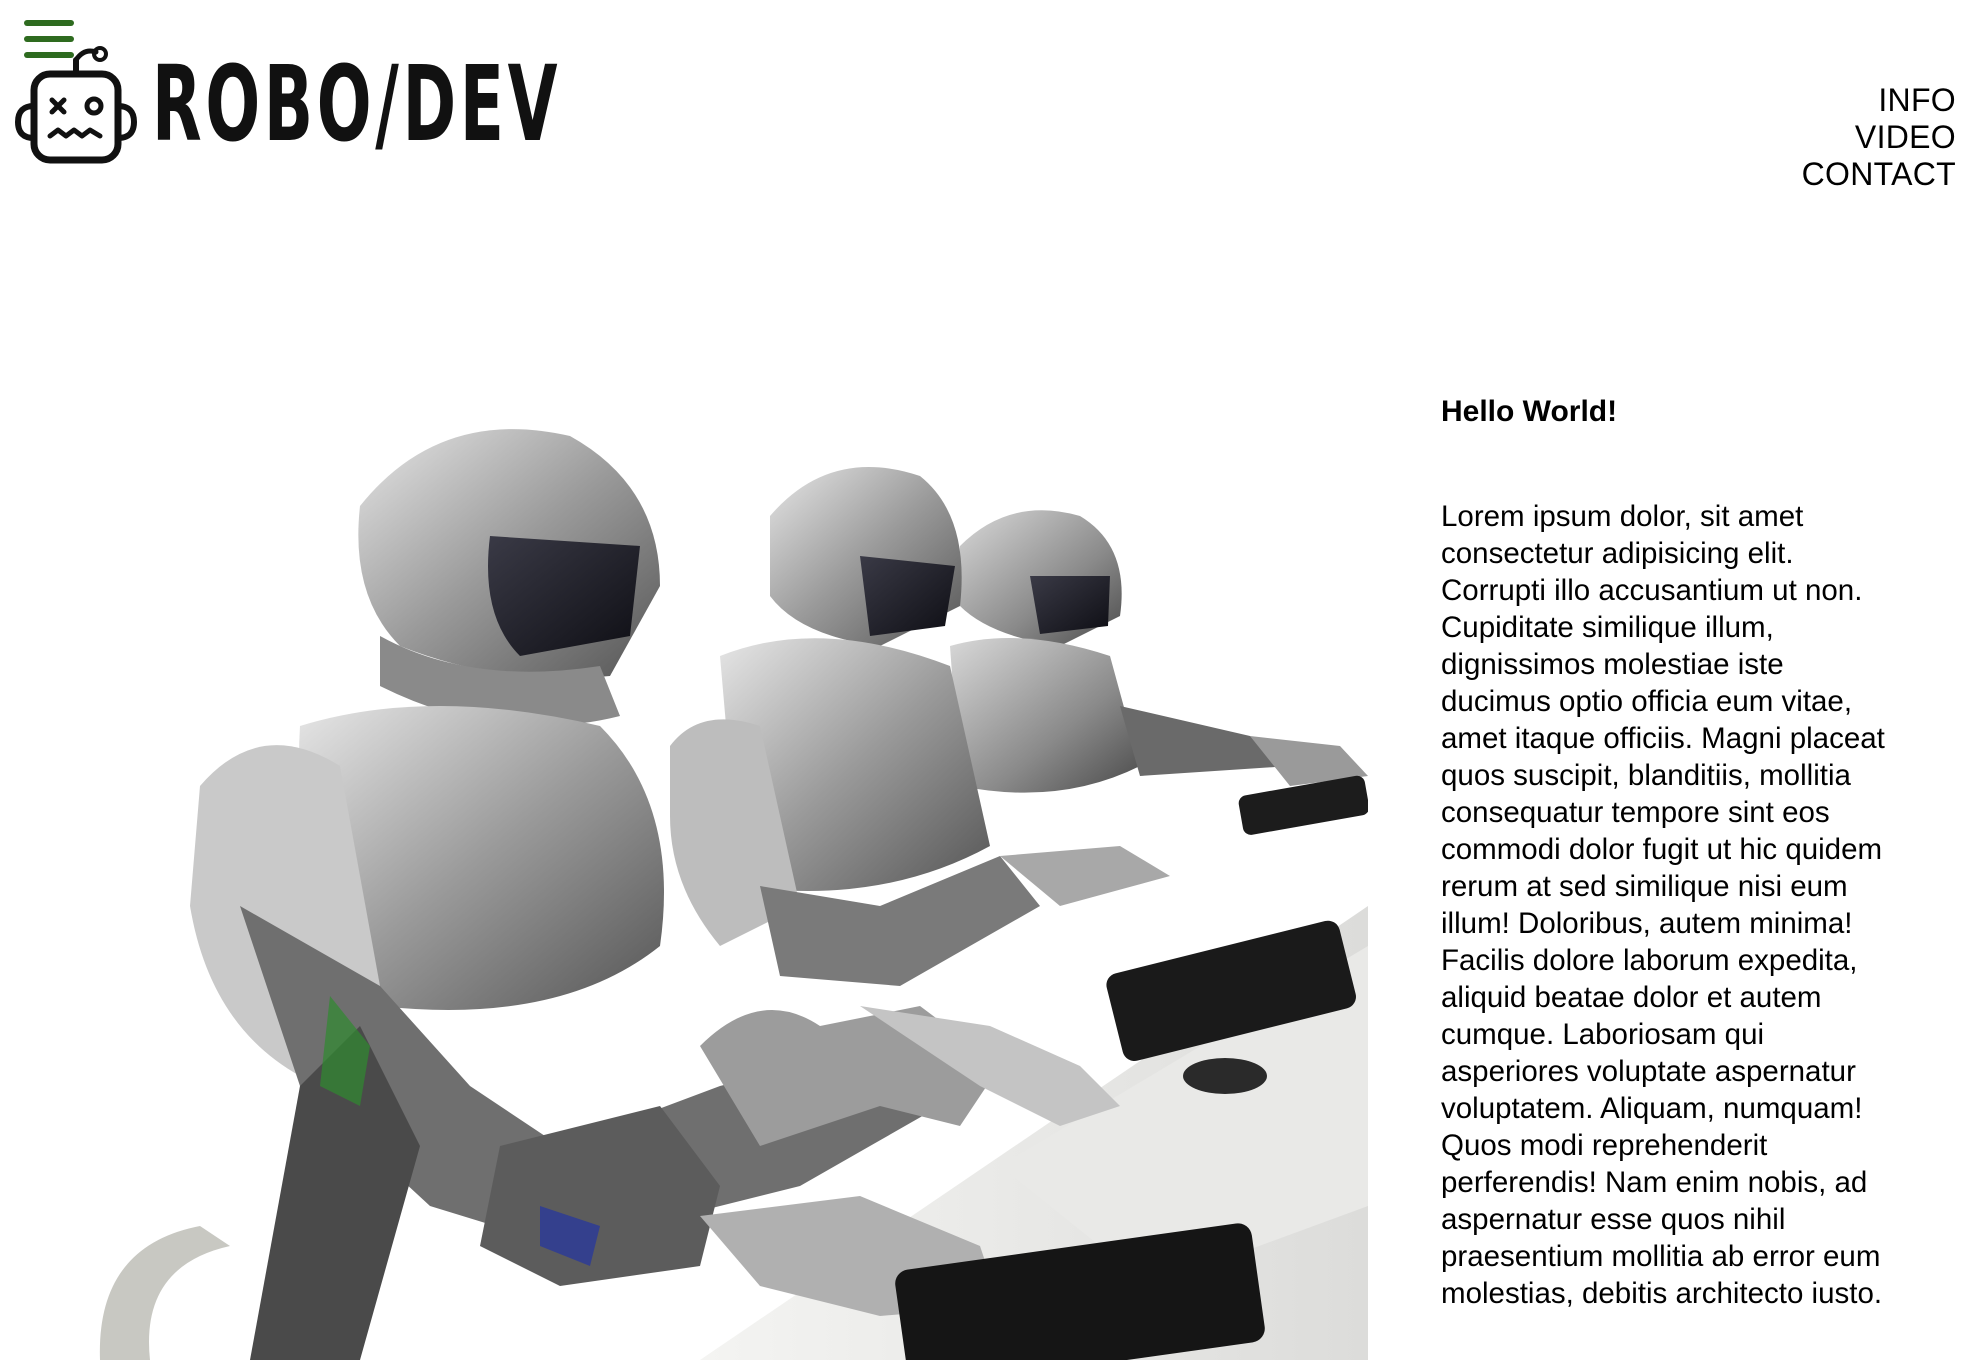 This screenshot has width=1974, height=1360. I want to click on nav-link-contact: CONTACT, so click(1879, 174).